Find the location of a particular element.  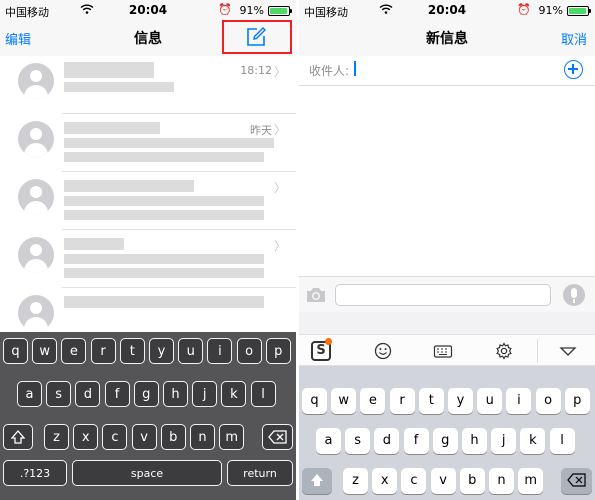

chevron-down-icon is located at coordinates (568, 351).